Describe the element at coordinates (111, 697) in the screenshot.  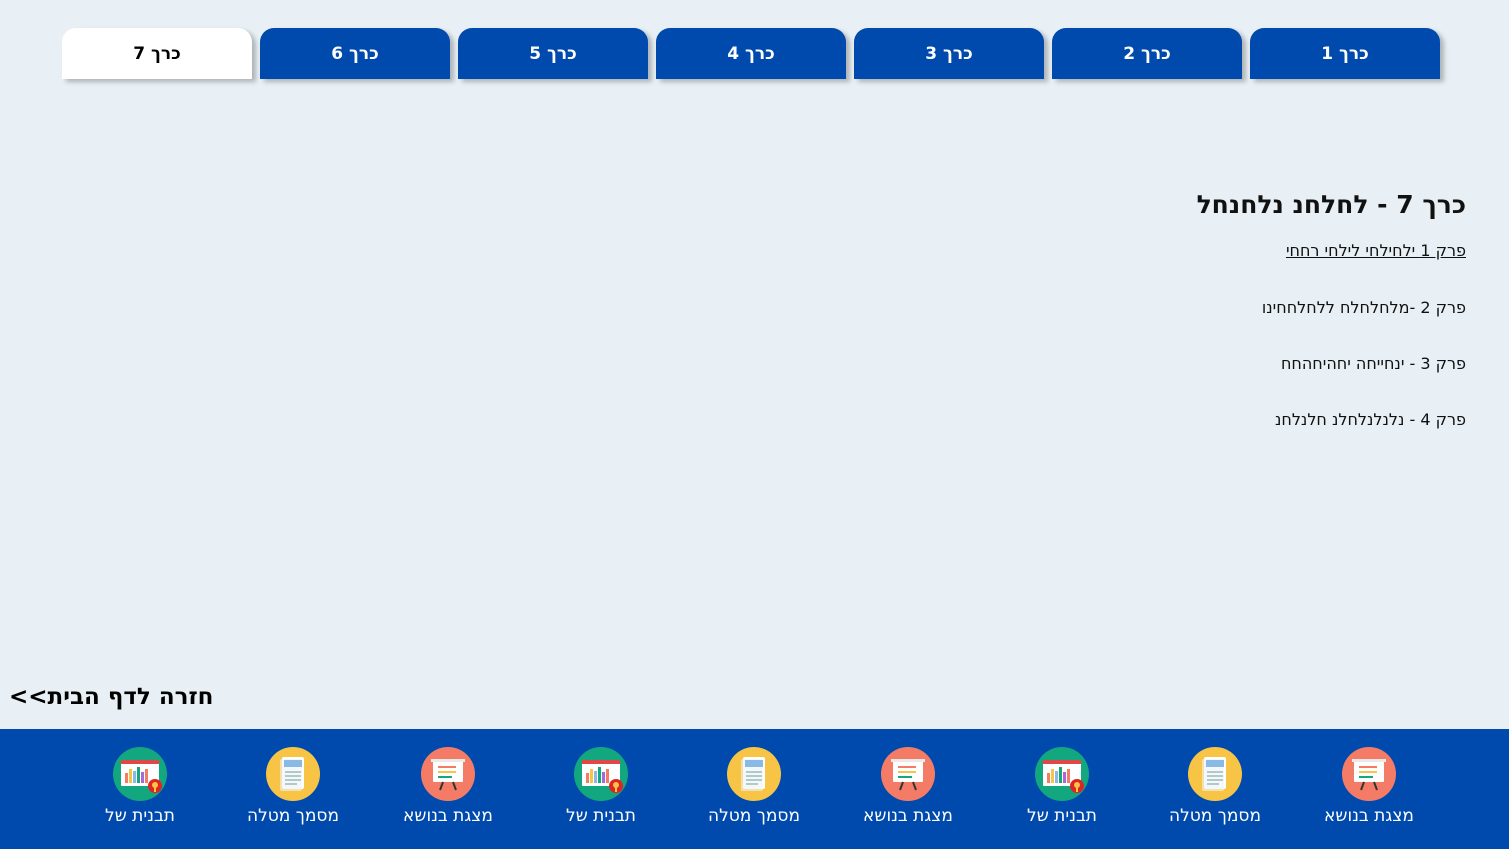
I see `back-to-home-link: חזרה לדף הבית>>` at that location.